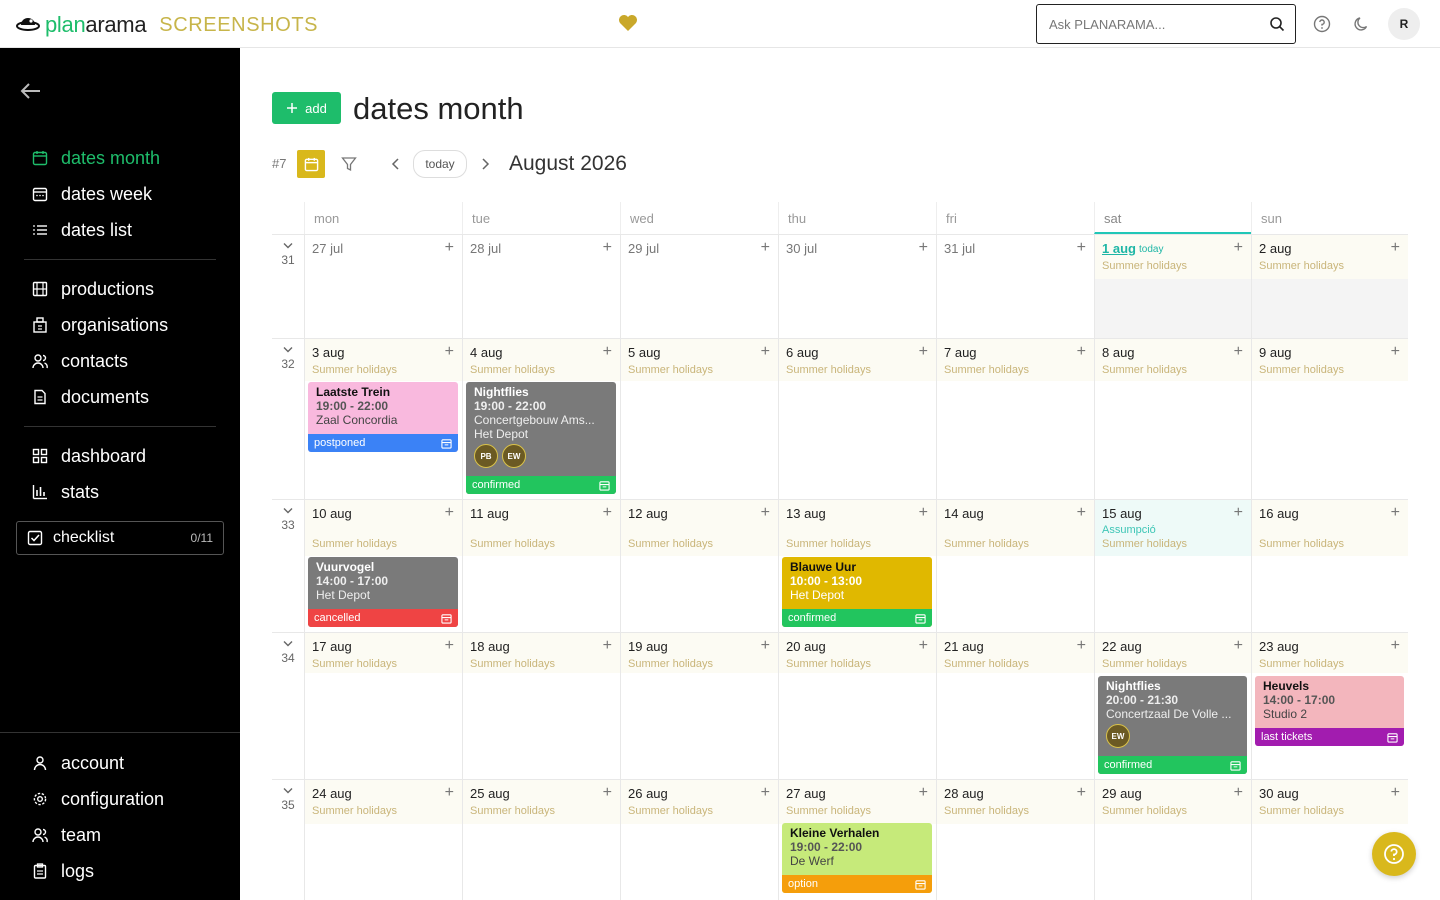  Describe the element at coordinates (31, 91) in the screenshot. I see `arrow-left-icon` at that location.